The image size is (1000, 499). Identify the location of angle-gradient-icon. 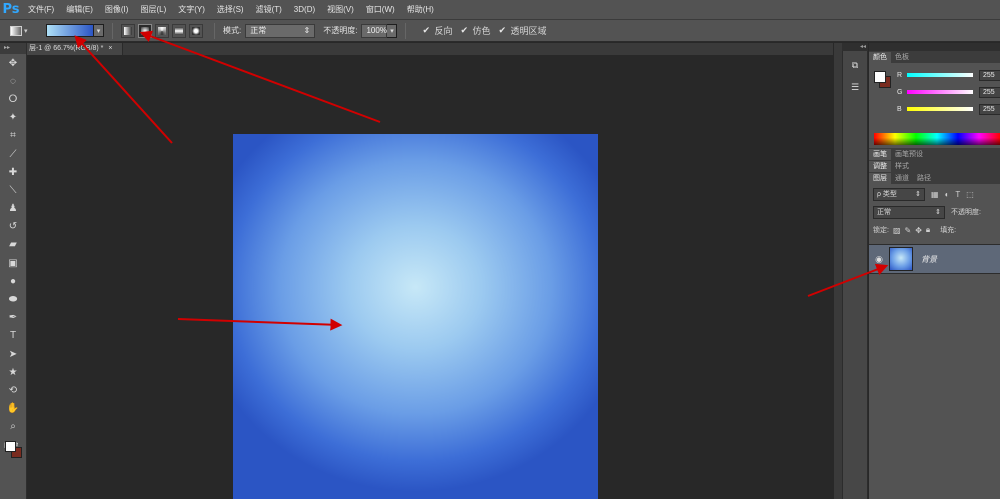
(162, 30).